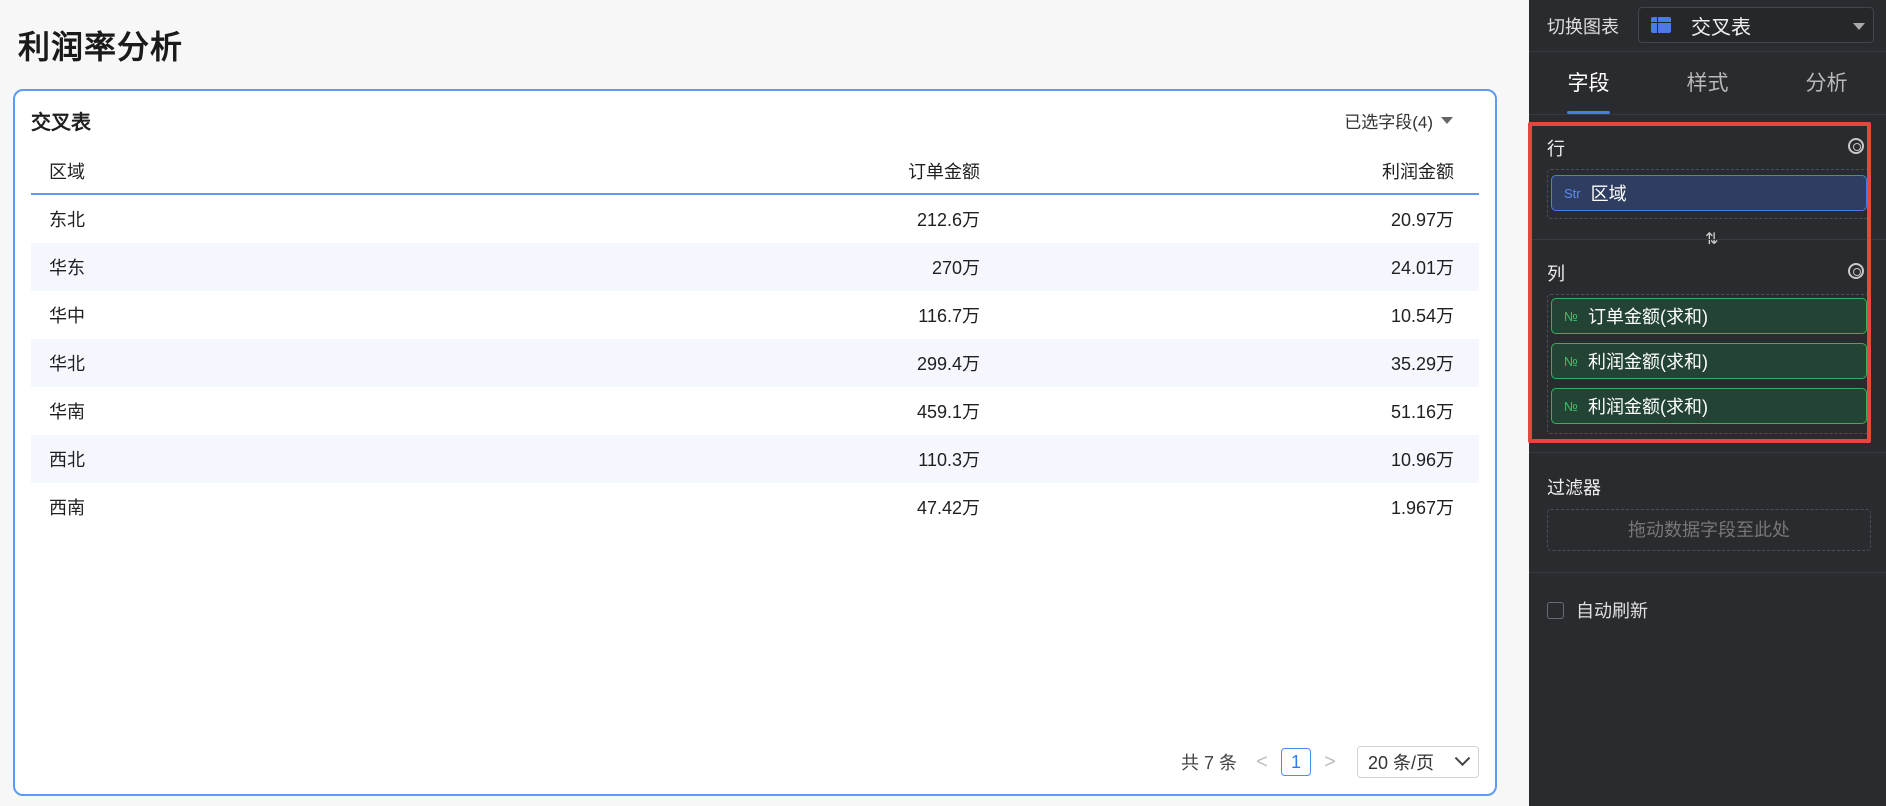 The width and height of the screenshot is (1886, 806). I want to click on chart-type-select: 交叉表, so click(1756, 25).